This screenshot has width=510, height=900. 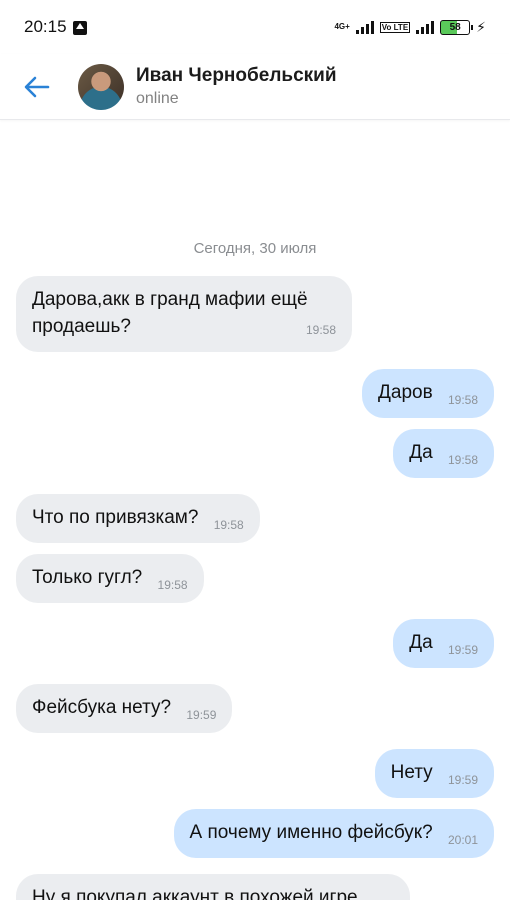 I want to click on message-text: Ну я покупал аккаунт в похожей игре, so click(x=195, y=893).